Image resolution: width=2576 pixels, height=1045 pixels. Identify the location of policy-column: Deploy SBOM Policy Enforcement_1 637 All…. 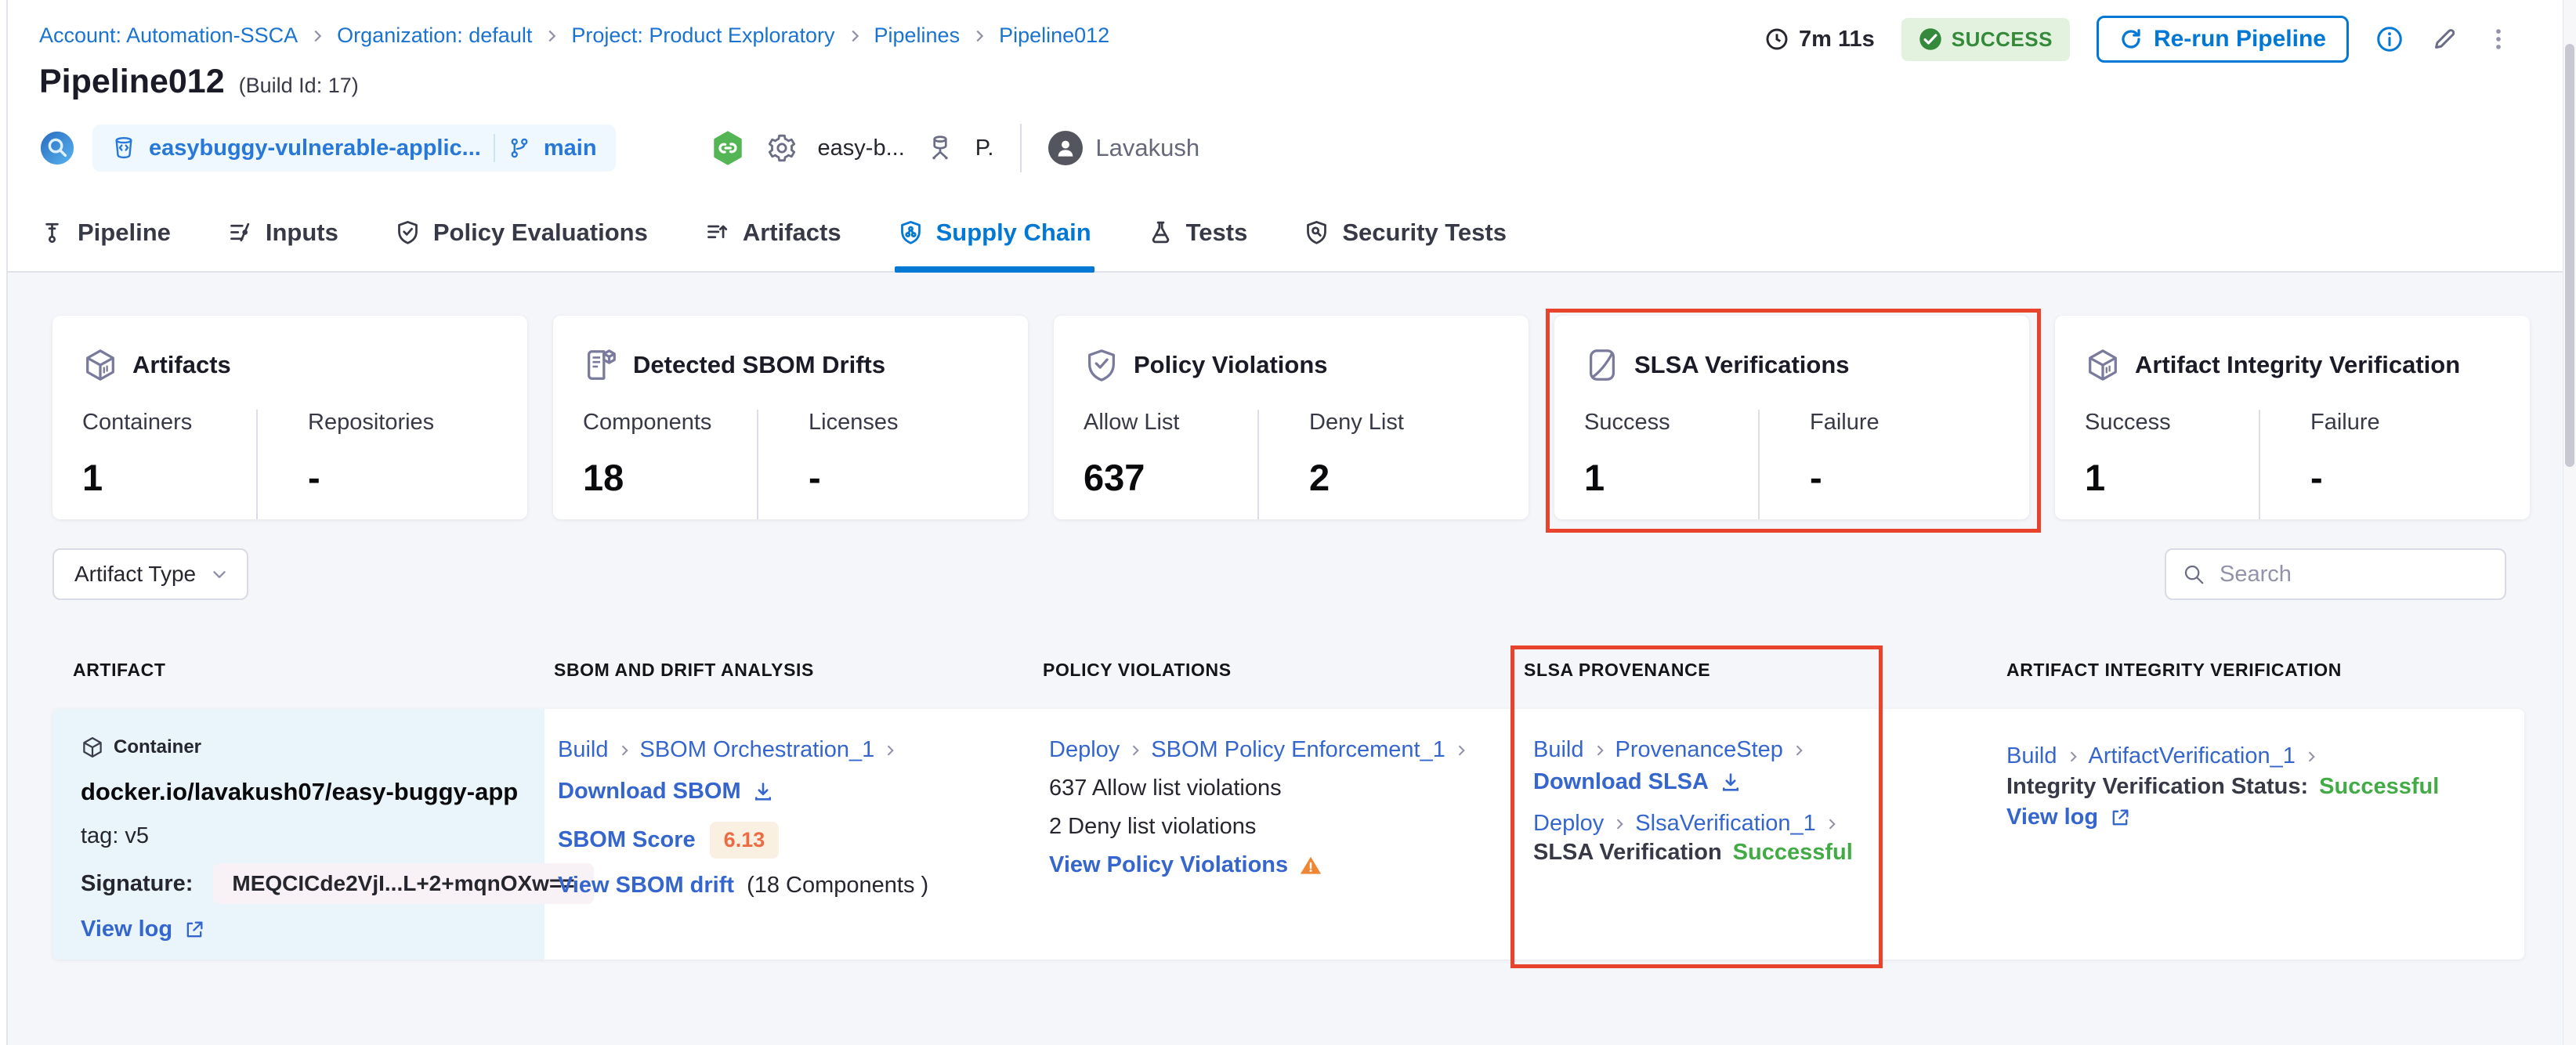
(1263, 834).